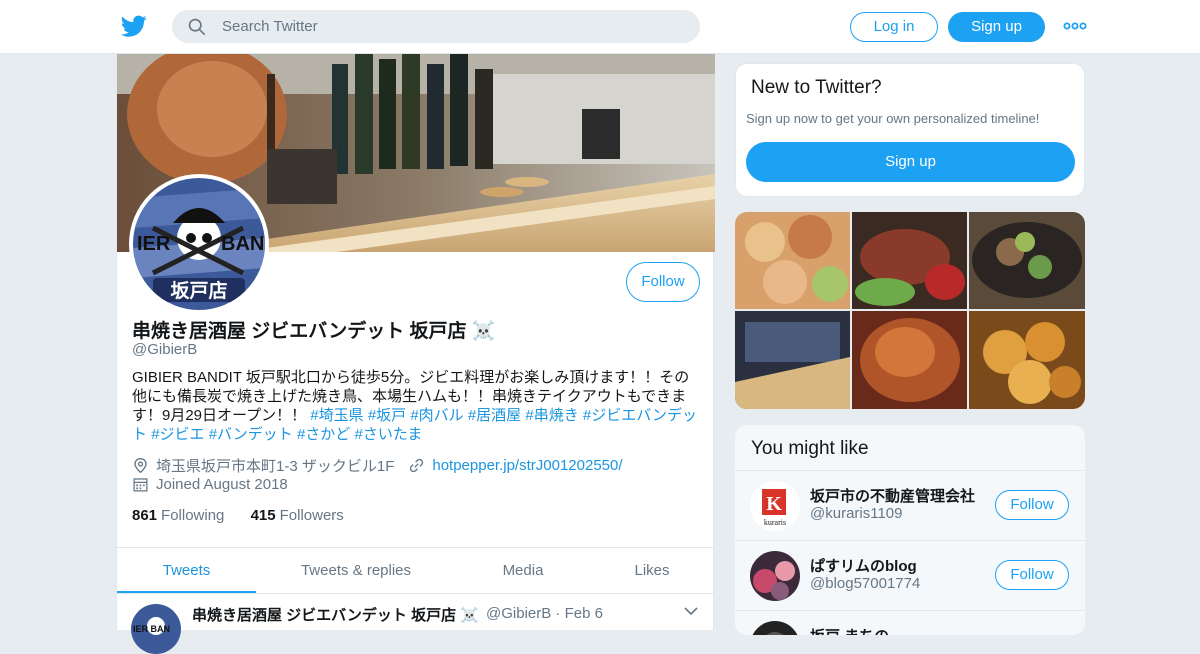 The height and width of the screenshot is (654, 1200). I want to click on profile-stats: 861 Following 415 Followers, so click(249, 515).